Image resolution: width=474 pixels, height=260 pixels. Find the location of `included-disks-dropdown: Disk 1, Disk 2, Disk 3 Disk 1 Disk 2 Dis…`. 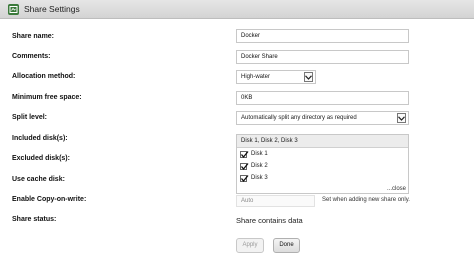

included-disks-dropdown: Disk 1, Disk 2, Disk 3 Disk 1 Disk 2 Dis… is located at coordinates (322, 164).